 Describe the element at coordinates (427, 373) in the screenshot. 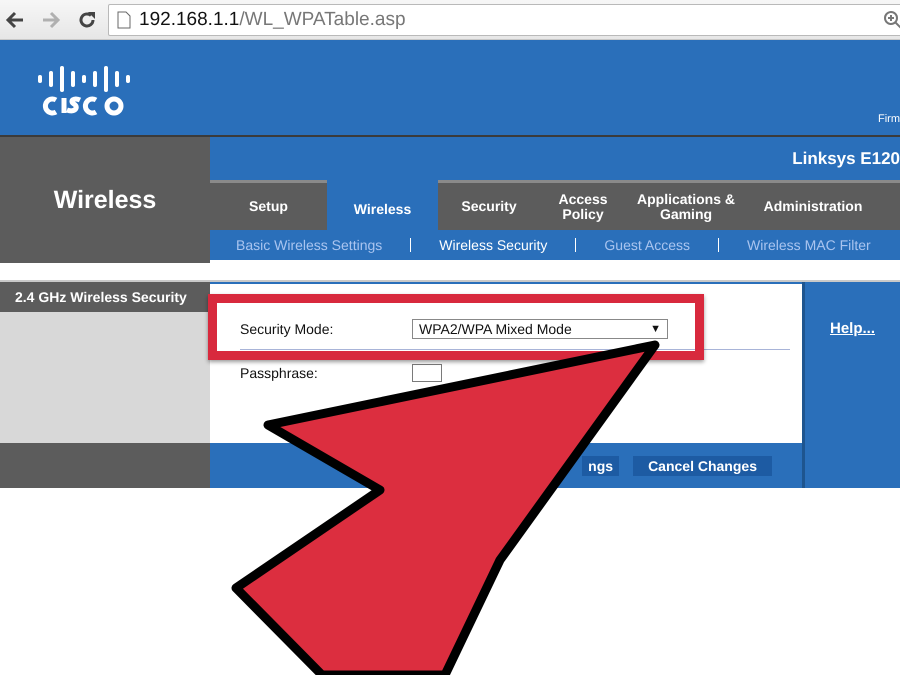

I see `passphrase-field` at that location.